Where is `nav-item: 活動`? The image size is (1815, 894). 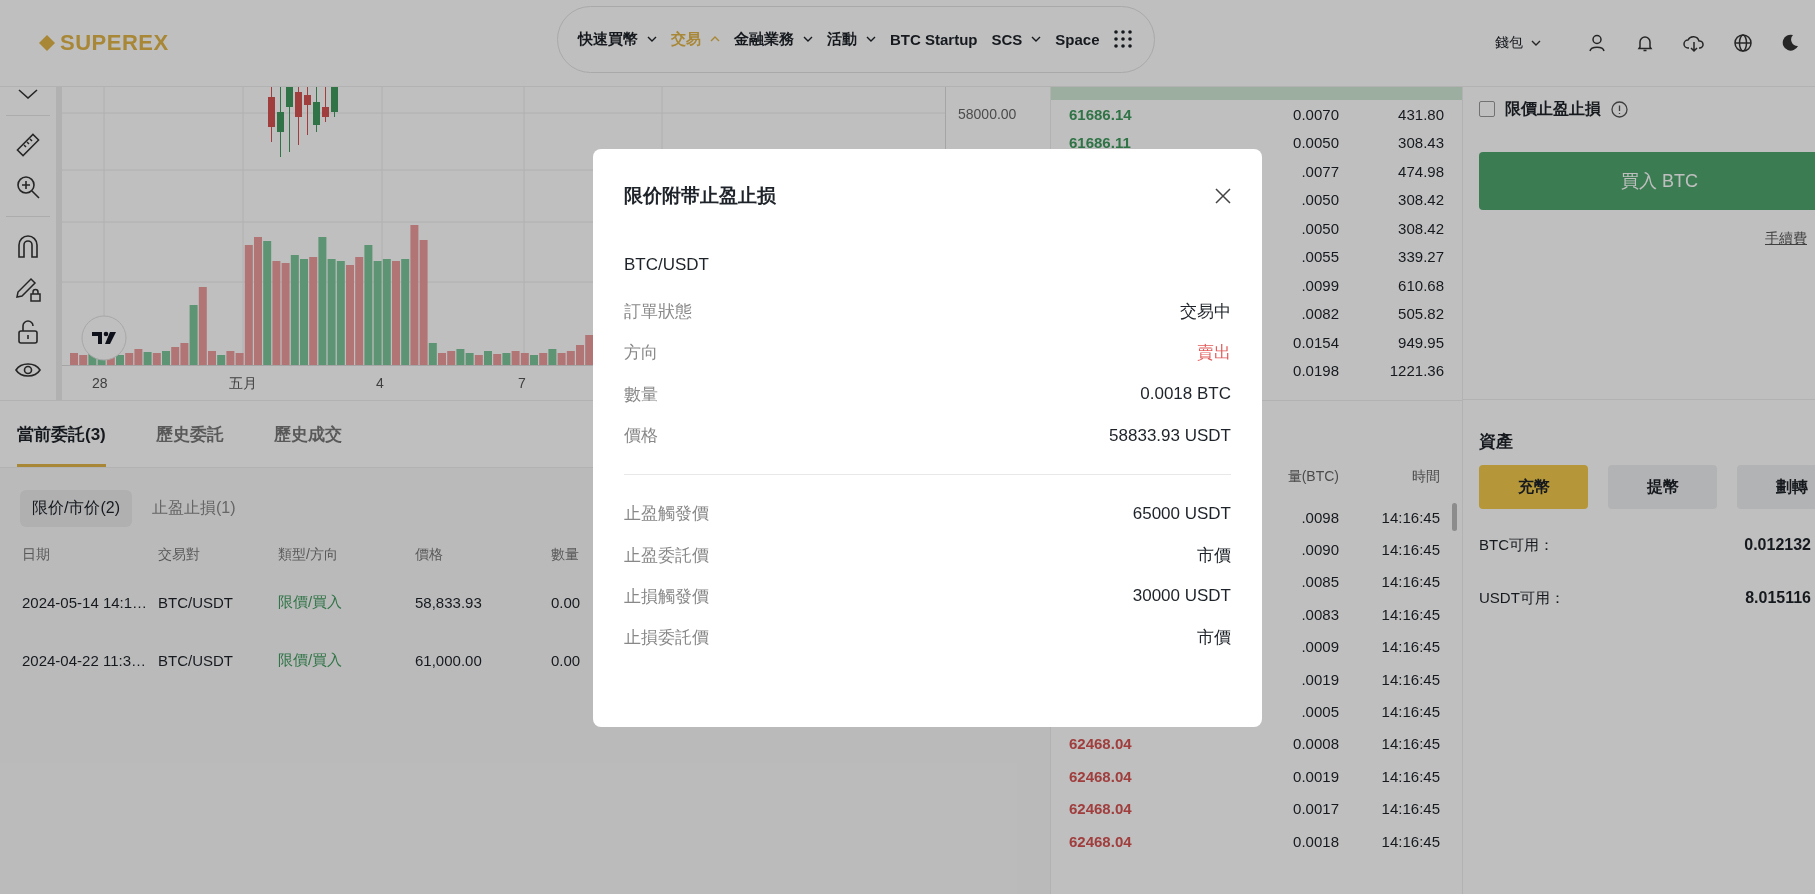 nav-item: 活動 is located at coordinates (851, 39).